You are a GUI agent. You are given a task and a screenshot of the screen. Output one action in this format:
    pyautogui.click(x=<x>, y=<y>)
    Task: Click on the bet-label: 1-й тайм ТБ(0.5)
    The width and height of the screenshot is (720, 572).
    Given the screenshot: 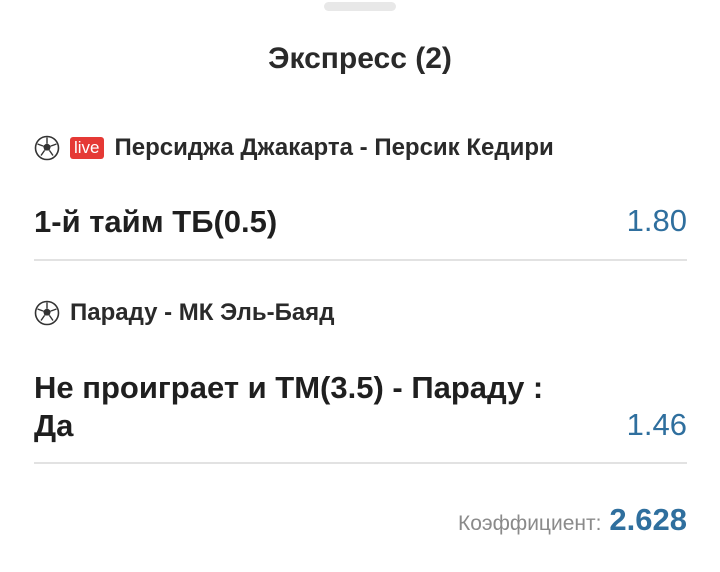 What is the action you would take?
    pyautogui.click(x=156, y=221)
    